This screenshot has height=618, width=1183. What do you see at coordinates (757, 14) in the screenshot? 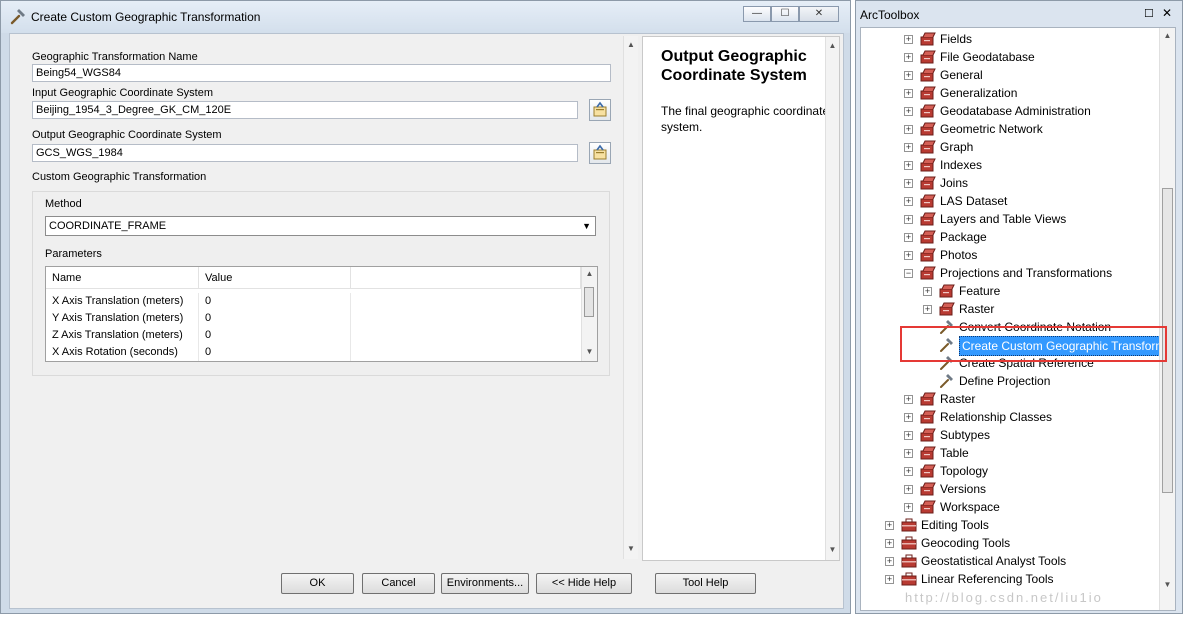
I see `minimize-button: —` at bounding box center [757, 14].